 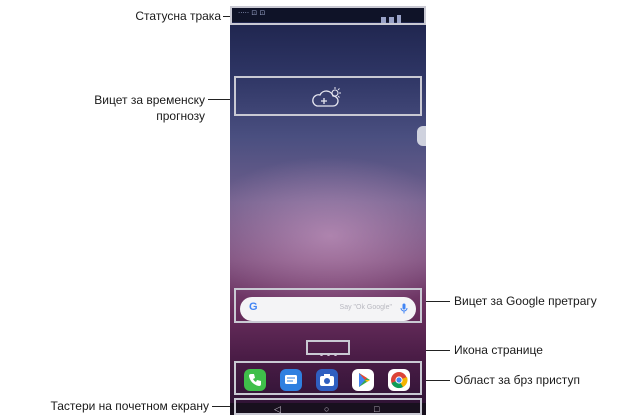 What do you see at coordinates (328, 406) in the screenshot?
I see `frame-home-buttons` at bounding box center [328, 406].